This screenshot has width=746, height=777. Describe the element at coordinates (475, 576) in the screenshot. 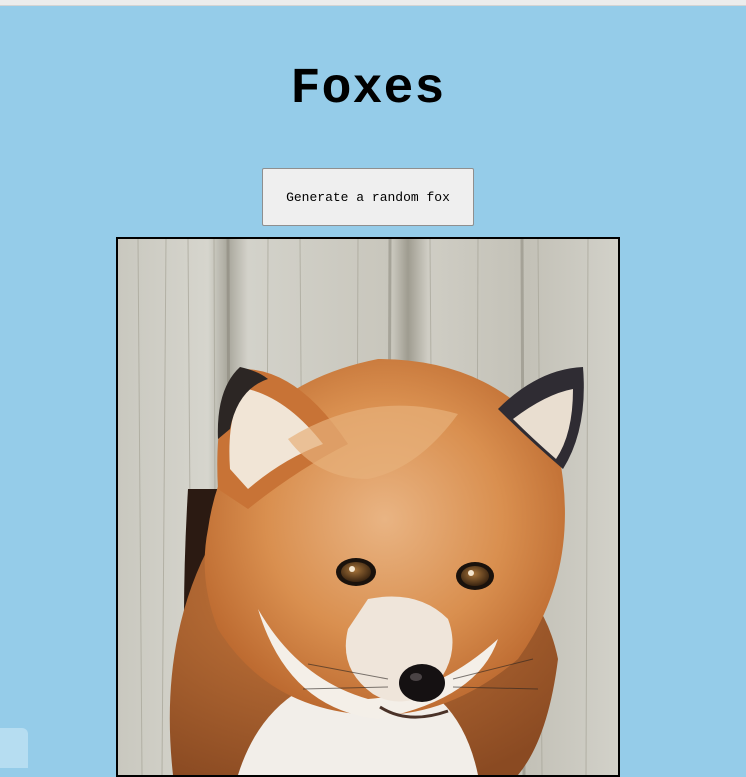

I see `fox-right-eye` at that location.